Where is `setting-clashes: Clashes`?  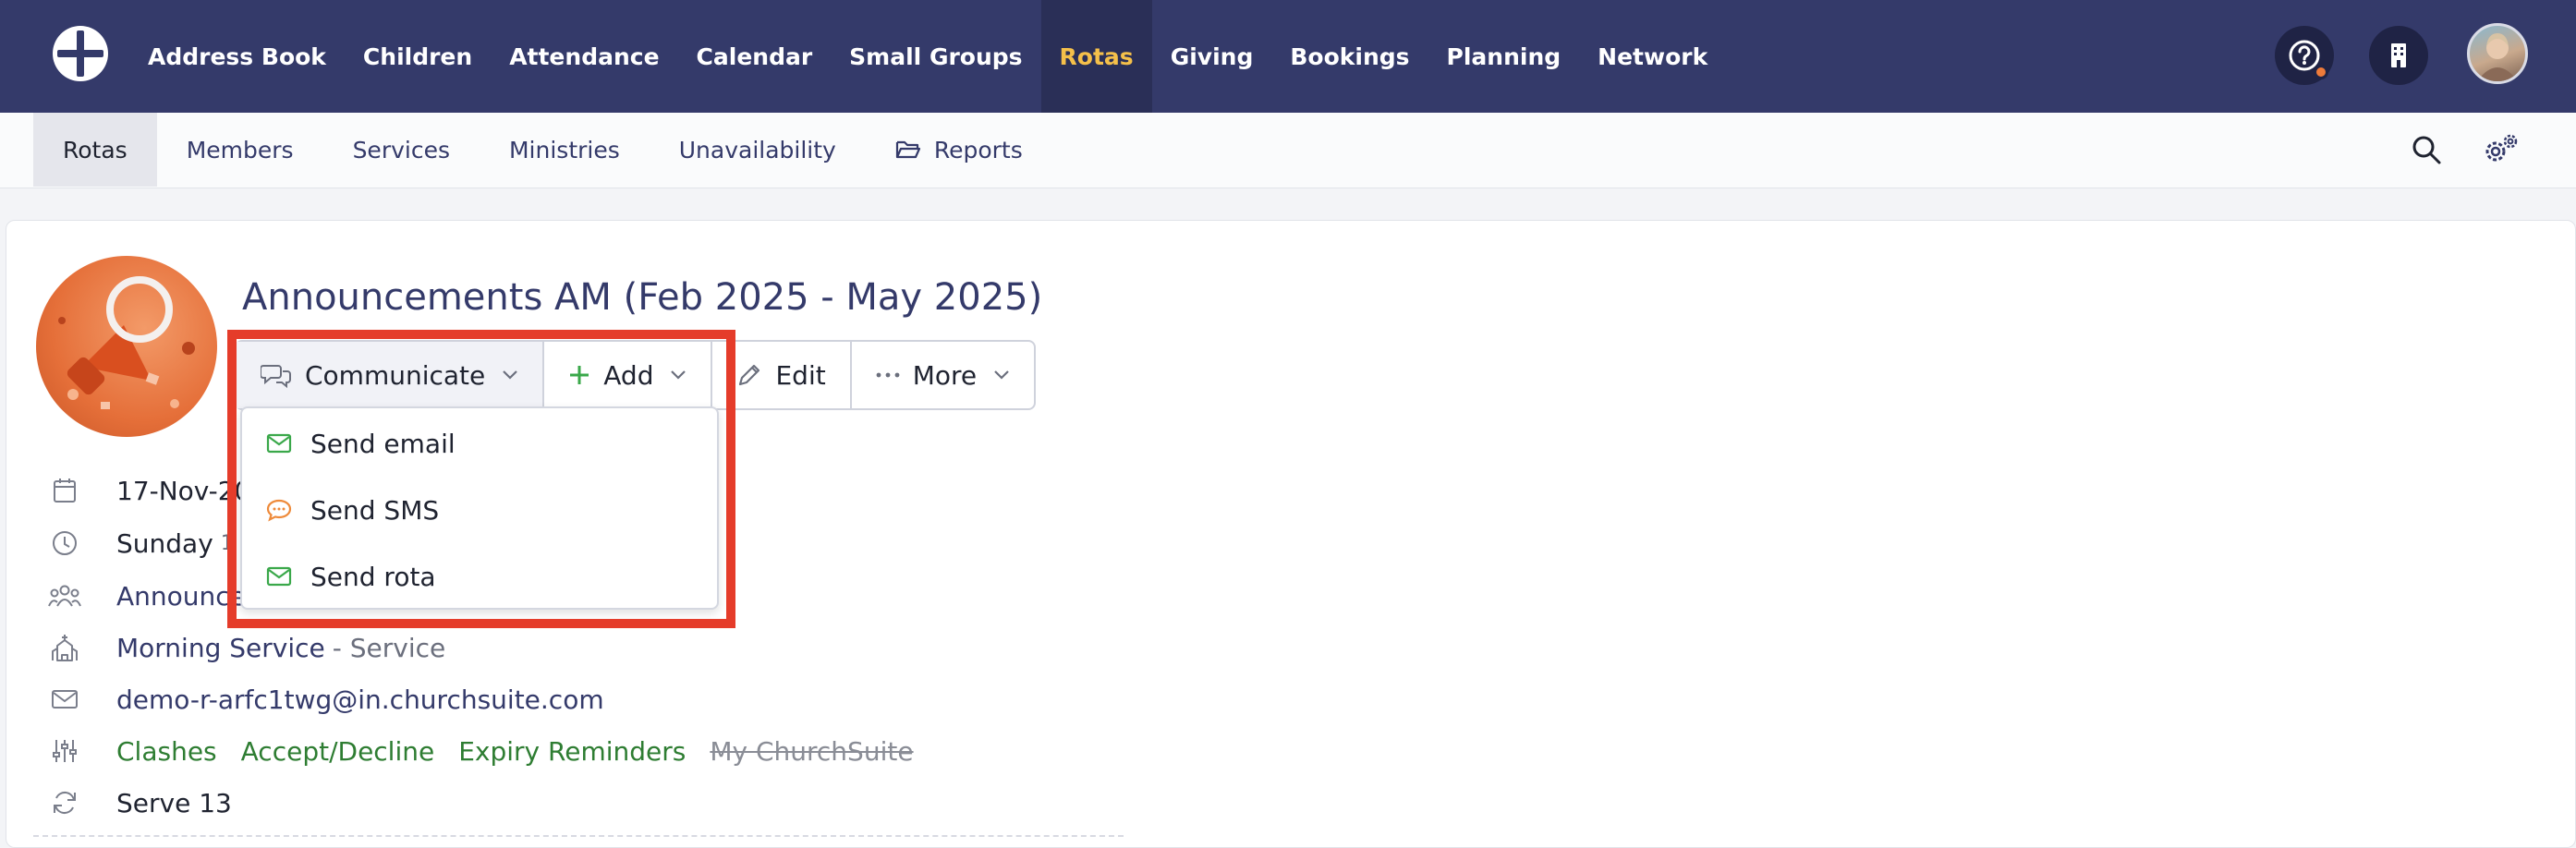 setting-clashes: Clashes is located at coordinates (166, 751).